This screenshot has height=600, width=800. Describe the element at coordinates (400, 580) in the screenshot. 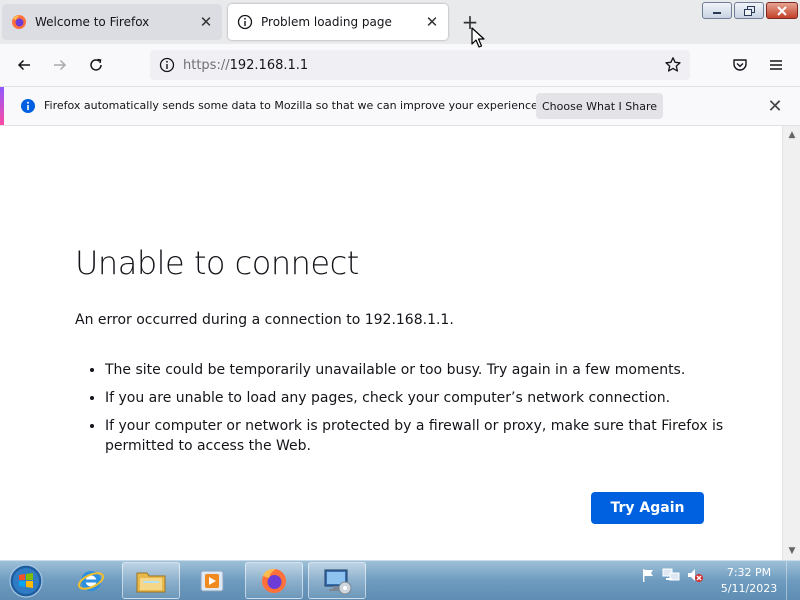

I see `windows-taskbar: 7:32 PM 5/11/2023` at that location.